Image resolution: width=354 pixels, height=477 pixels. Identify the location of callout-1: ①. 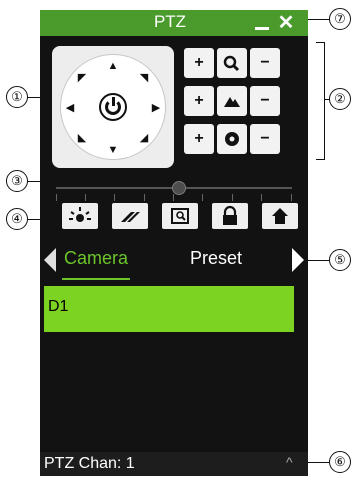
(17, 97).